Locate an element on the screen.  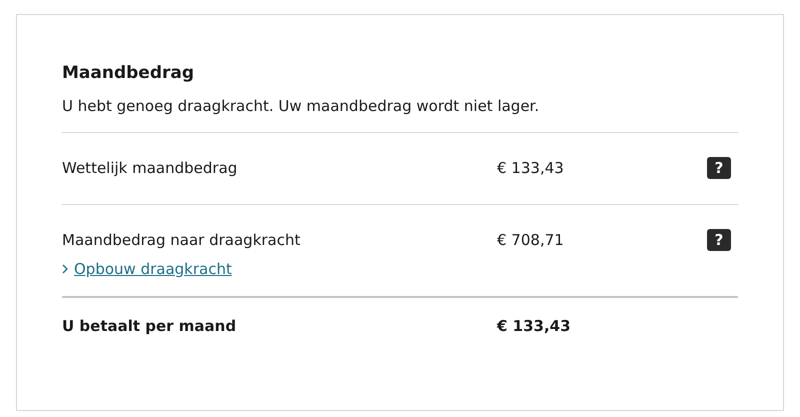
expand-link: Opbouw draagkracht is located at coordinates (153, 269).